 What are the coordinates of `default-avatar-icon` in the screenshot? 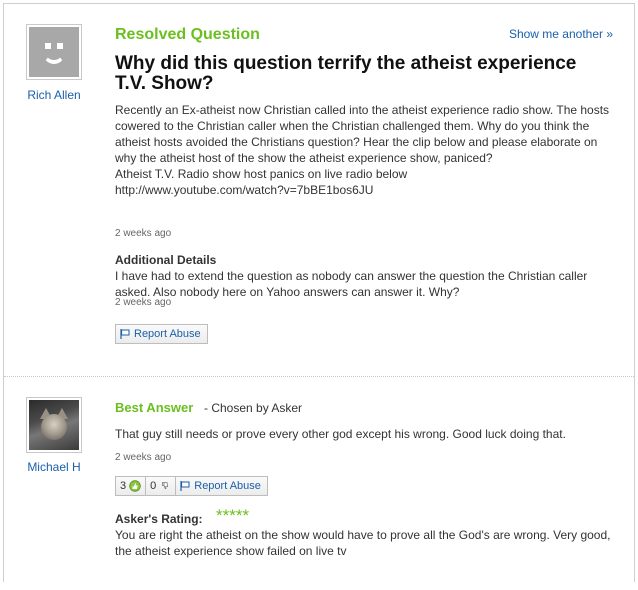 It's located at (54, 52).